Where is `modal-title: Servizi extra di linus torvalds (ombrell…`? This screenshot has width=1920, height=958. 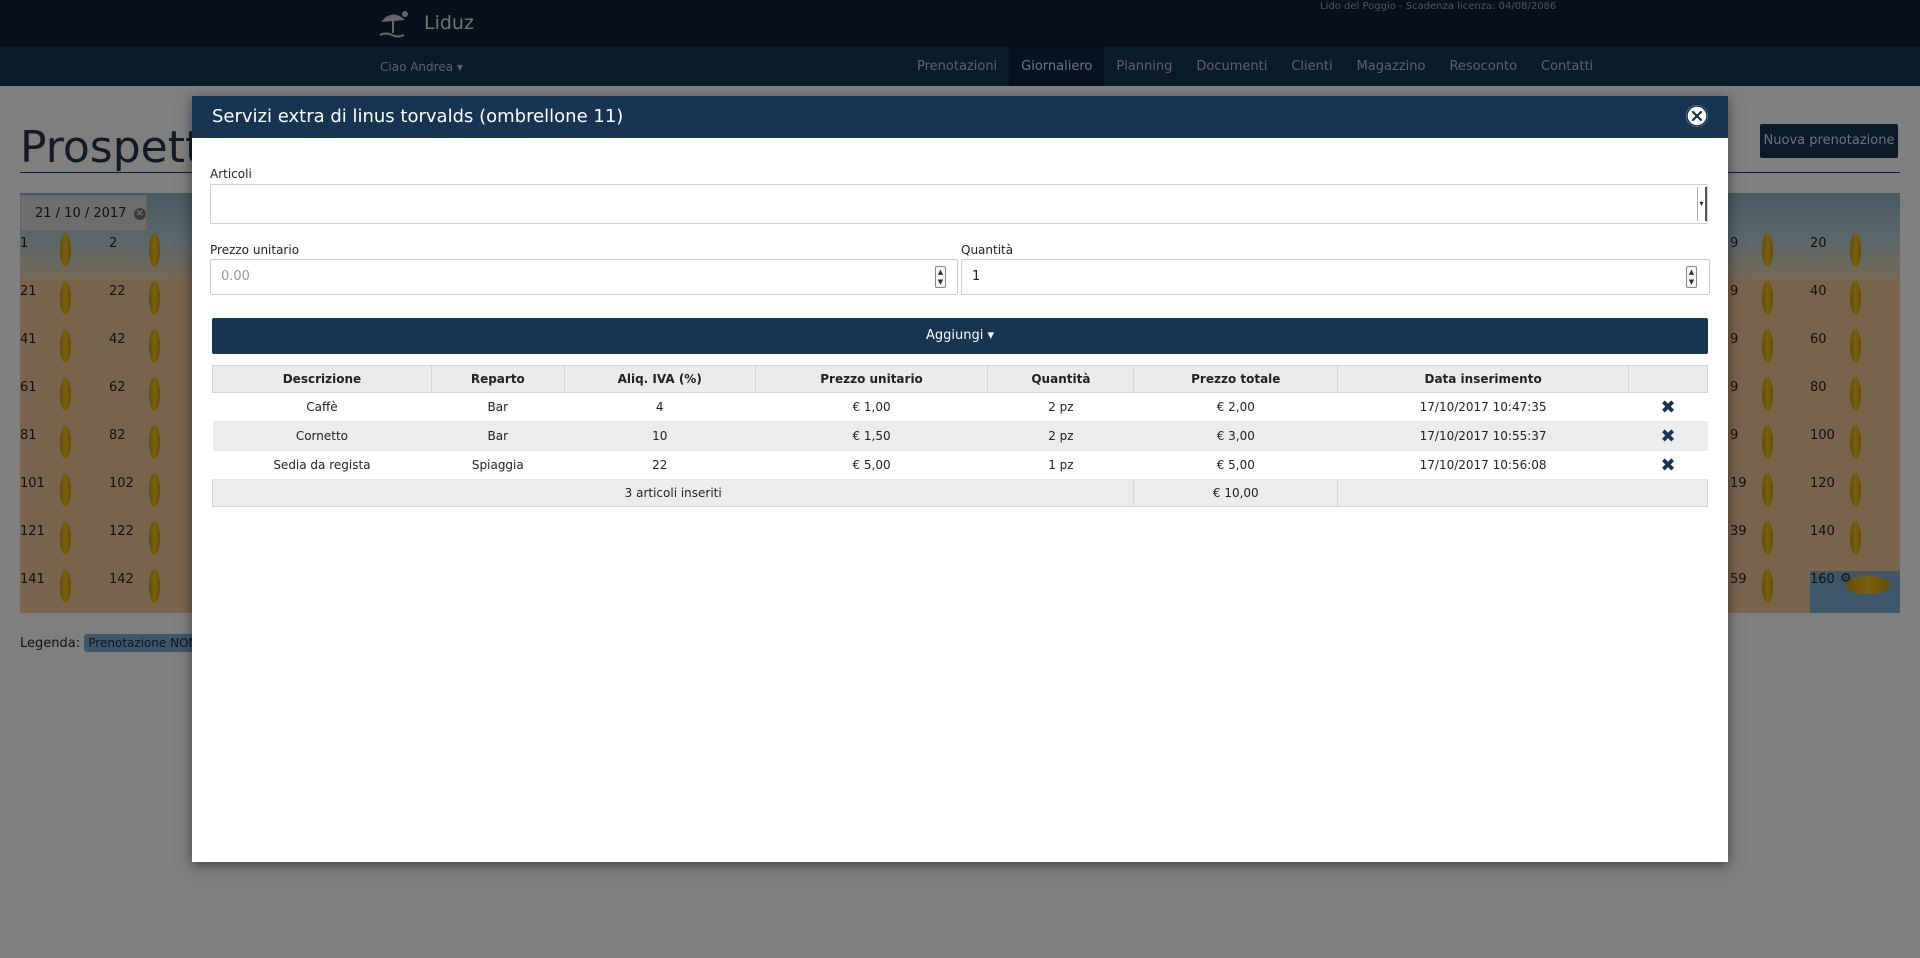 modal-title: Servizi extra di linus torvalds (ombrell… is located at coordinates (418, 116).